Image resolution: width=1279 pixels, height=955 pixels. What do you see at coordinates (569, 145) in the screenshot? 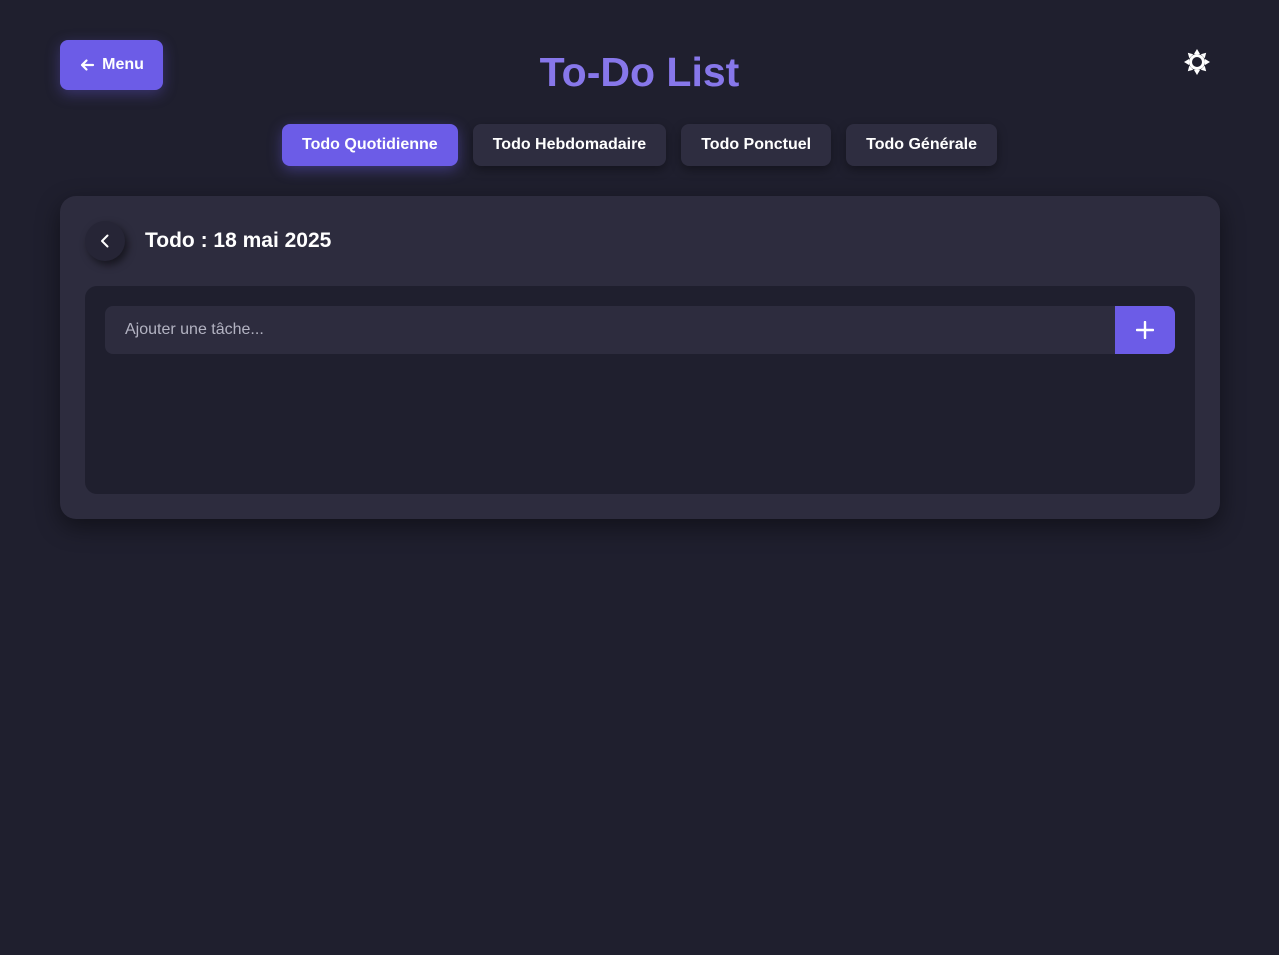
I see `tab-todo-hebdomadaire: Todo Hebdomadaire` at bounding box center [569, 145].